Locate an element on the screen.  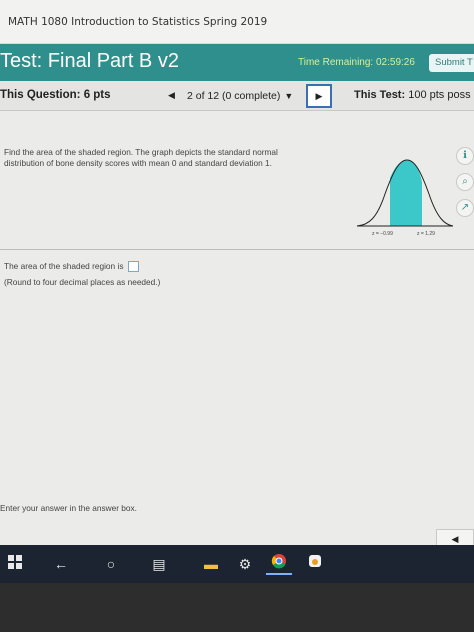
windows-taskbar: ← ○ ▤ ▬ ⚙ is located at coordinates (237, 564).